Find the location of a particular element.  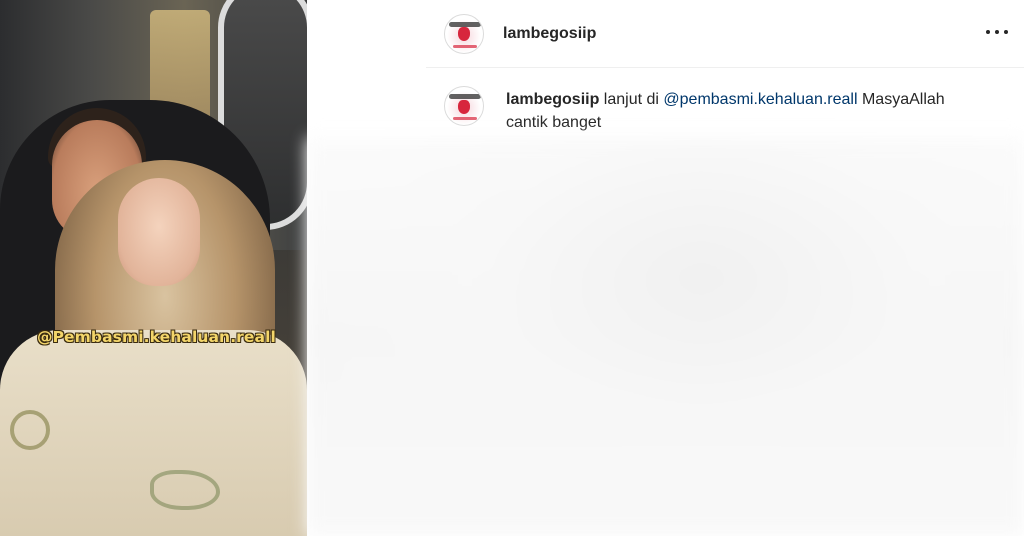

caption-username: lambegosiip is located at coordinates (552, 99).